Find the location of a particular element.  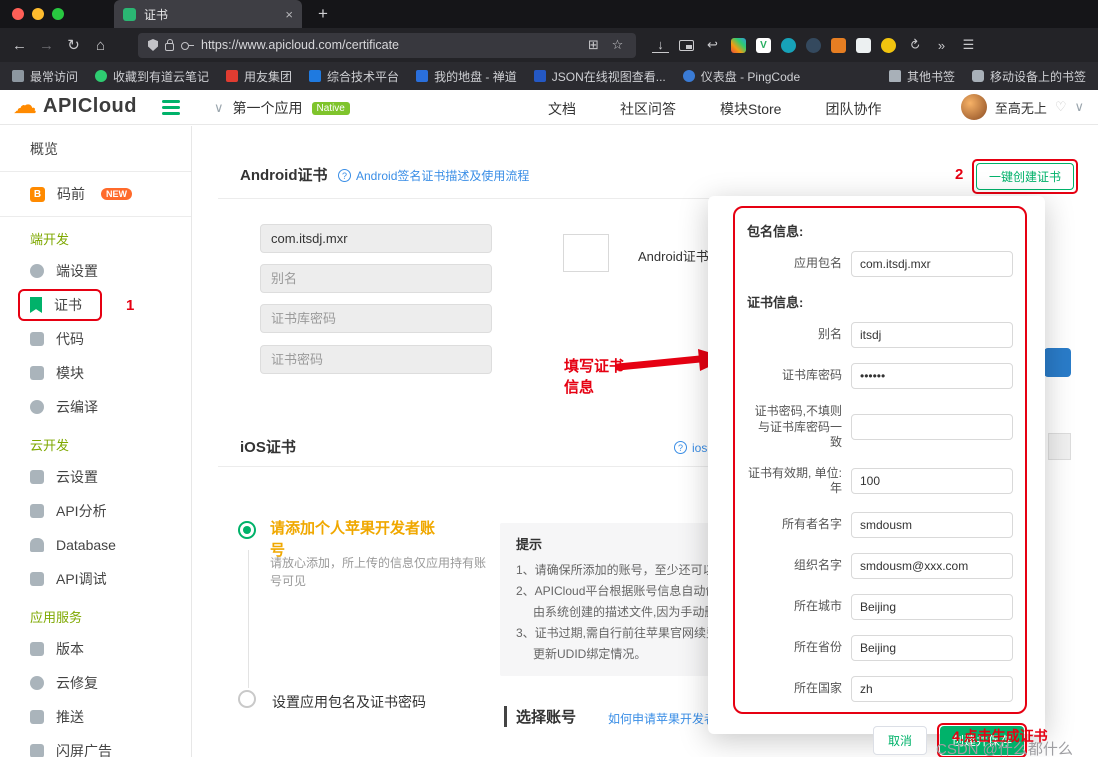

set-package-radio is located at coordinates (247, 699).